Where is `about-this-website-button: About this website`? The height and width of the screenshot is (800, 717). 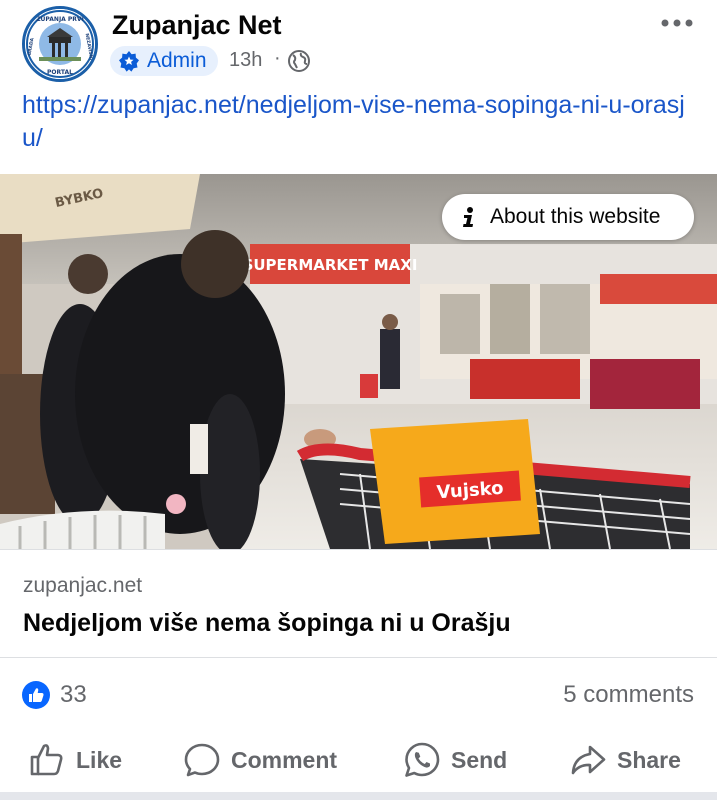
about-this-website-button: About this website is located at coordinates (568, 217).